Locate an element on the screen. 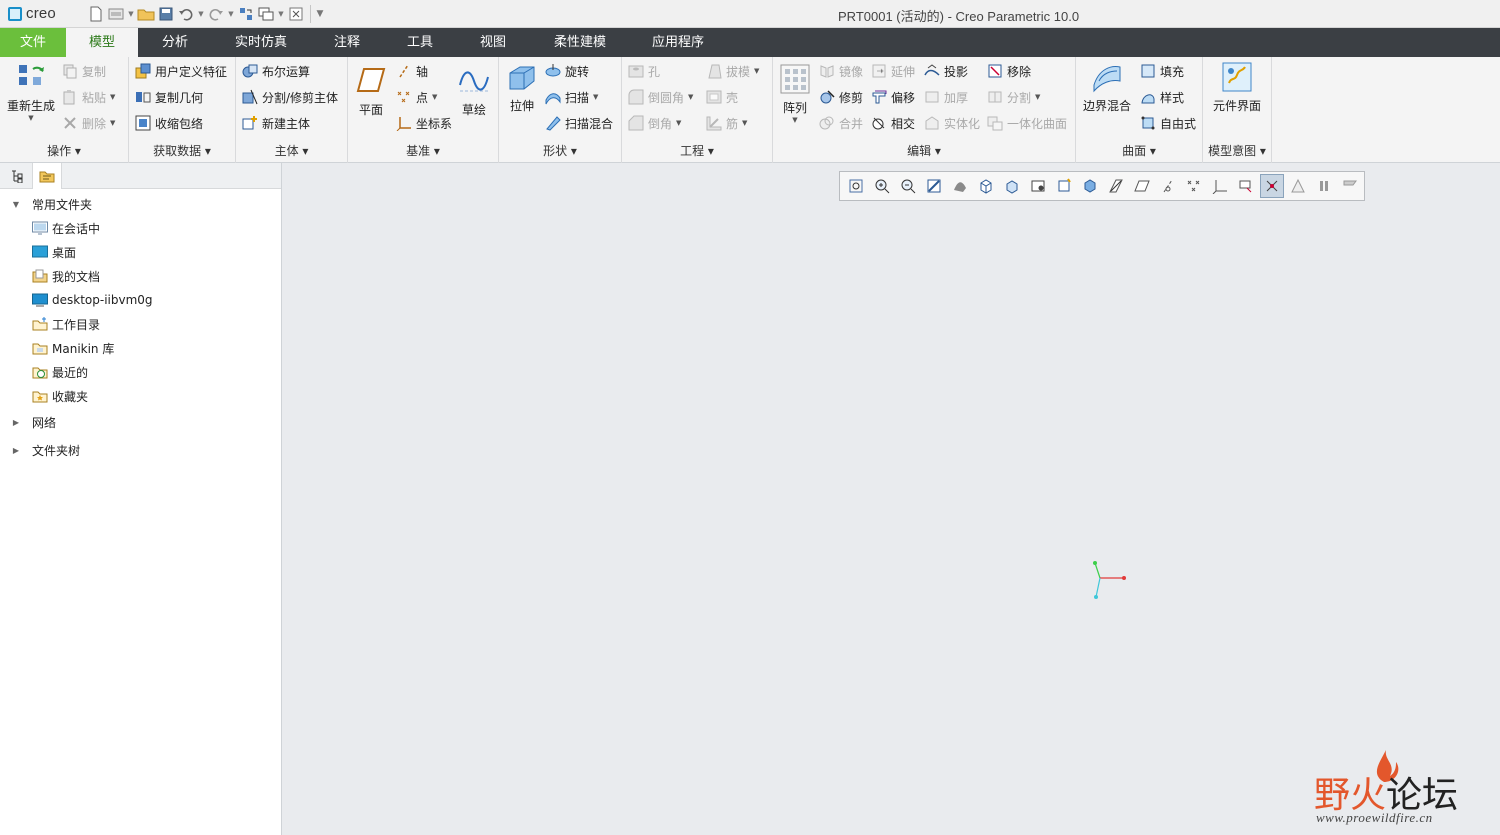  tree-item-in-session: 在会话中 is located at coordinates (66, 228).